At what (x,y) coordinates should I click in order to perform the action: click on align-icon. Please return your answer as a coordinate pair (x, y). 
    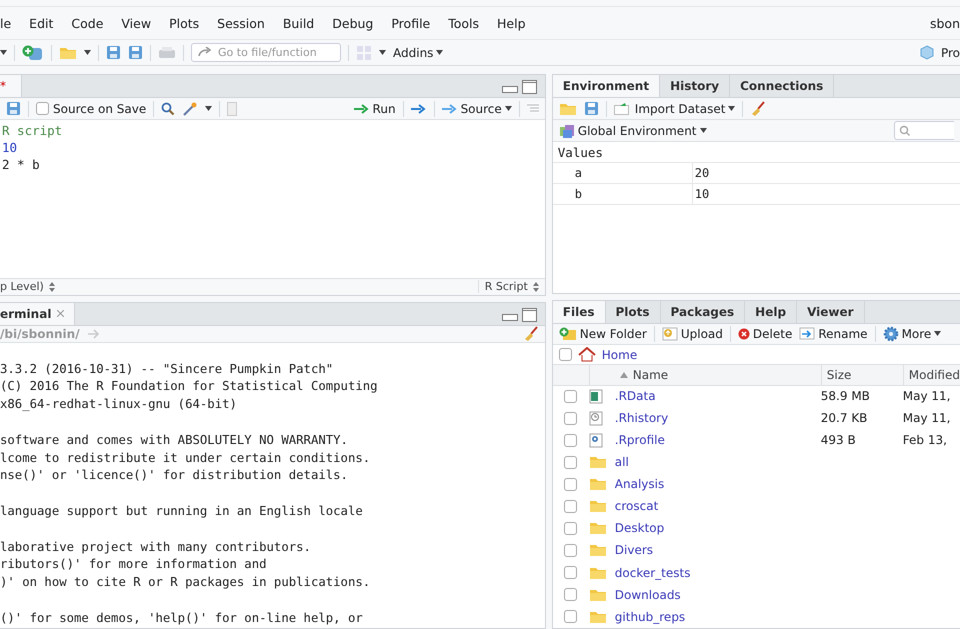
    Looking at the image, I should click on (532, 109).